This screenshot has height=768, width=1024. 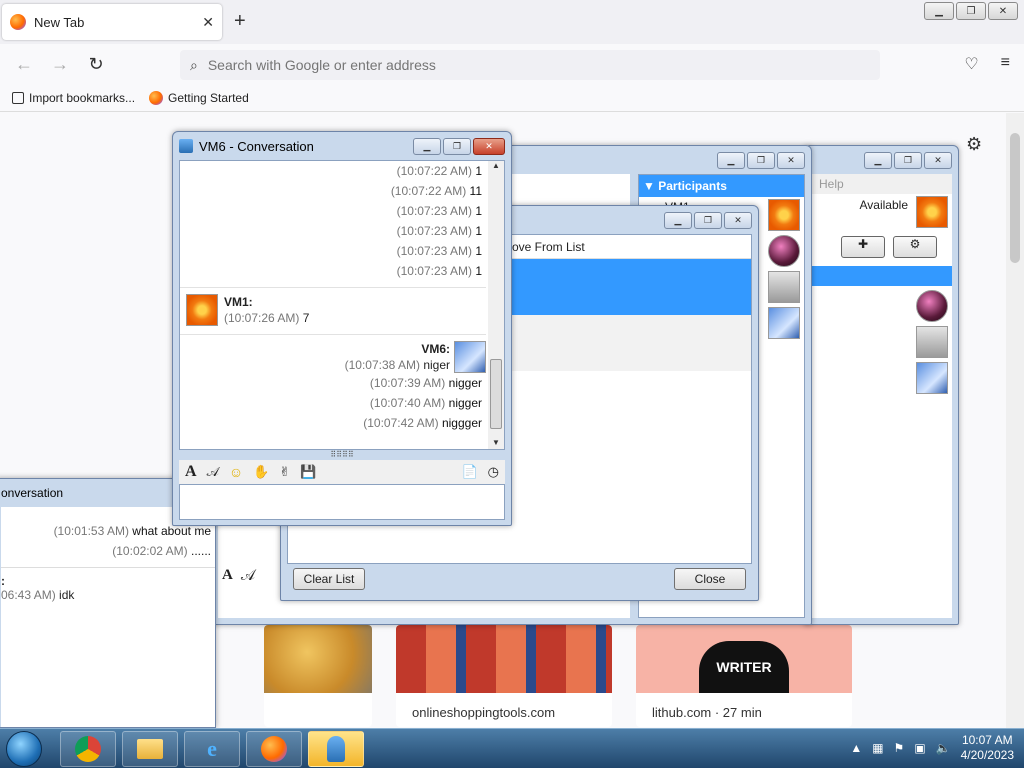 I want to click on message-text: niger, so click(x=436, y=365).